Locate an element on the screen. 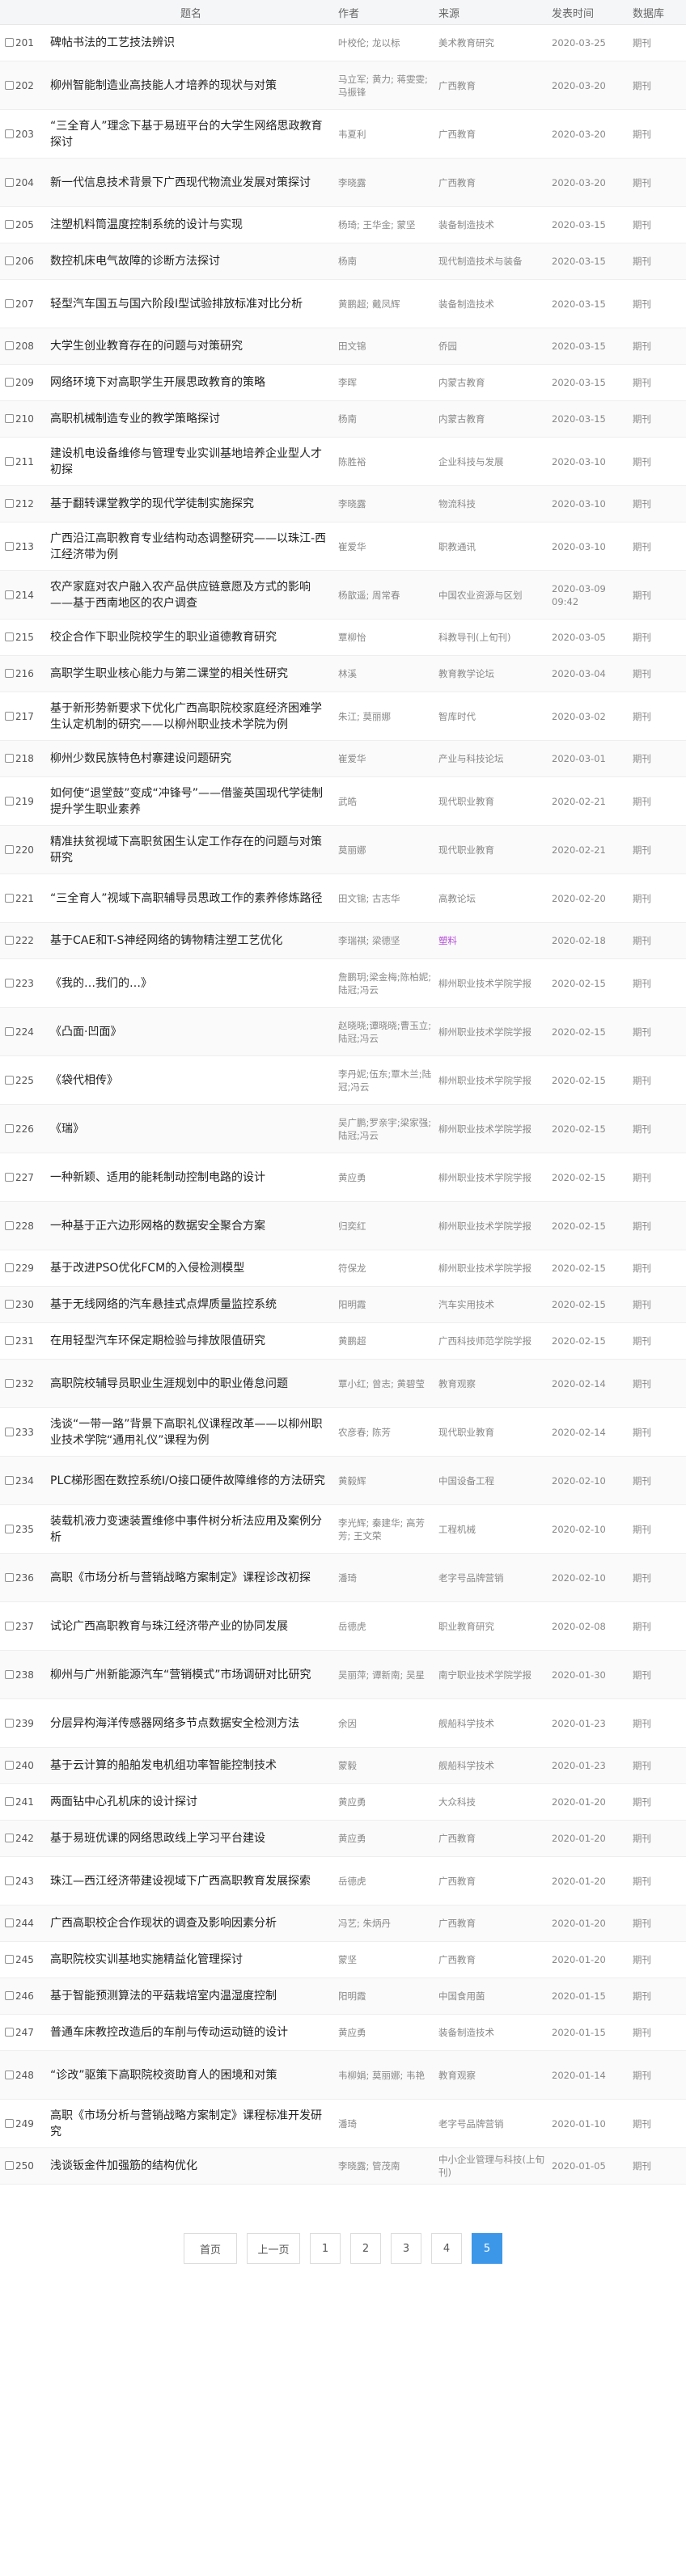 This screenshot has width=686, height=2576. article-title-link: 高职《市场分析与营销战略方案制定》课程标准开发研究 is located at coordinates (191, 2124).